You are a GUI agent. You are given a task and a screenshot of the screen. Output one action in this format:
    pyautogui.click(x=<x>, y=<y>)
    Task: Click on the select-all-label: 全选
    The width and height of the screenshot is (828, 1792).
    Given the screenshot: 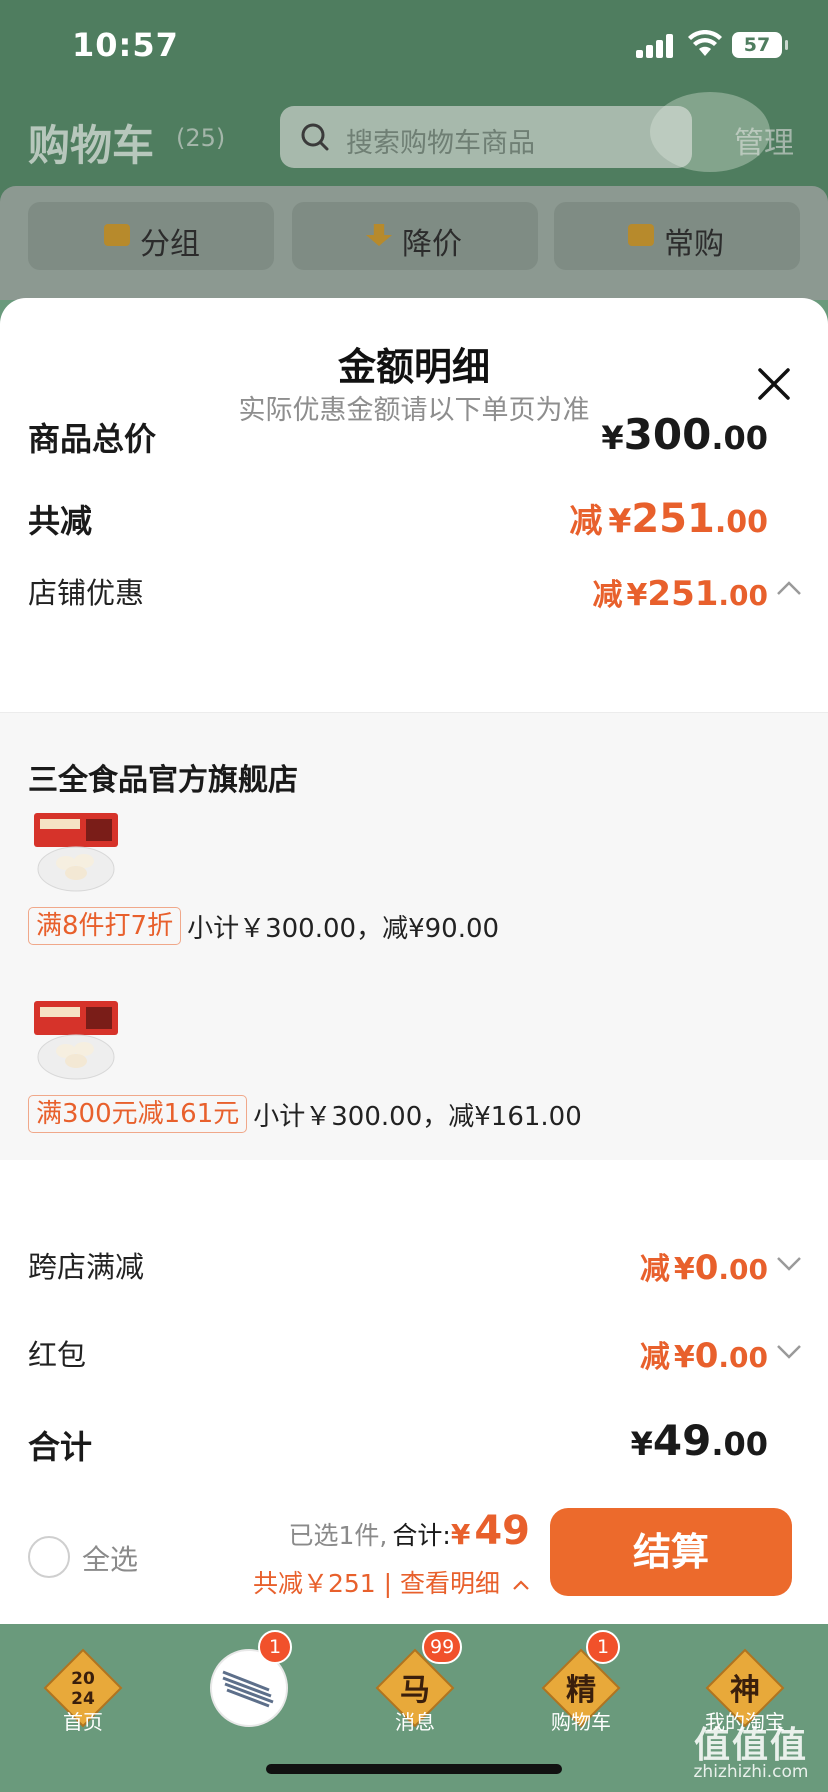 What is the action you would take?
    pyautogui.click(x=110, y=1558)
    